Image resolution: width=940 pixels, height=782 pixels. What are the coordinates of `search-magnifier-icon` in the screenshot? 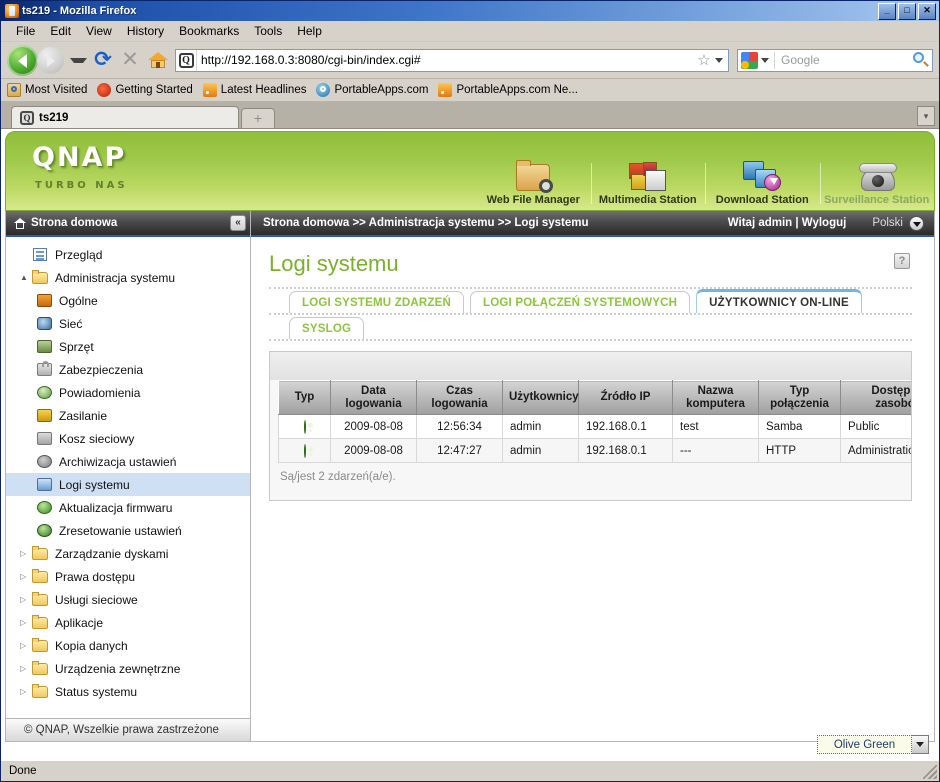 It's located at (921, 60).